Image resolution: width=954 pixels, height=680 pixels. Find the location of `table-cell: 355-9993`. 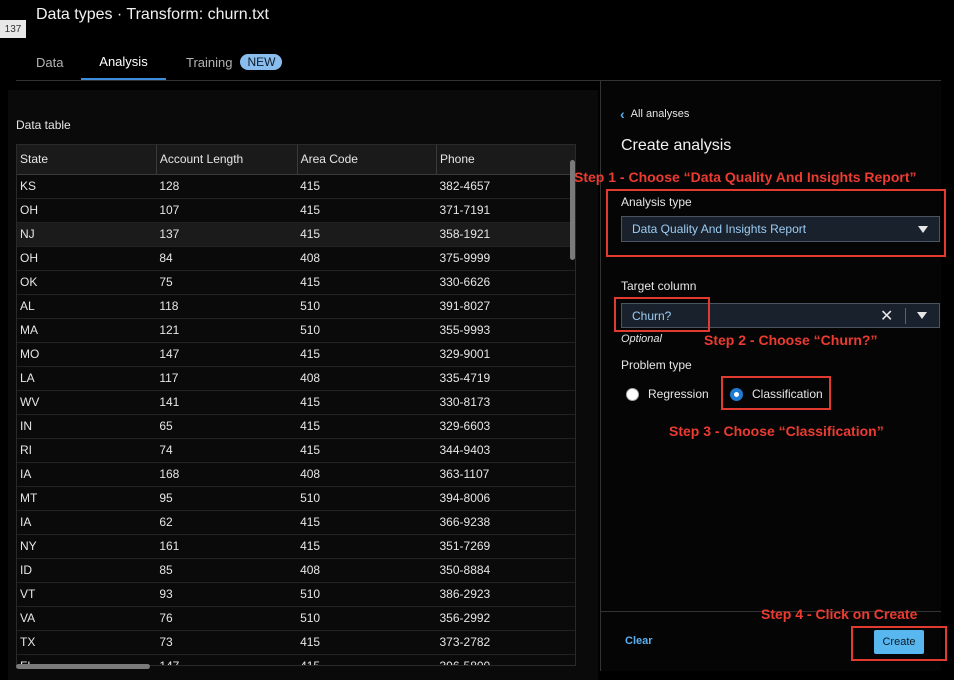

table-cell: 355-9993 is located at coordinates (505, 330).